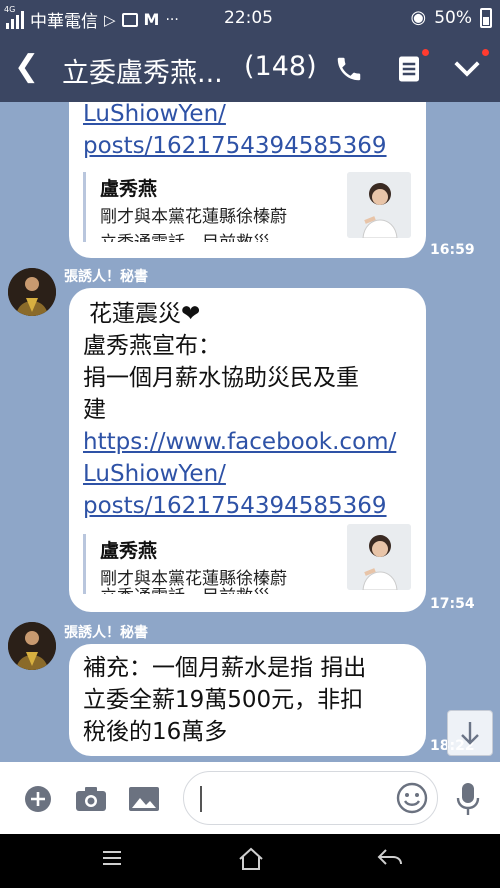 Image resolution: width=500 pixels, height=888 pixels. What do you see at coordinates (225, 668) in the screenshot?
I see `message-text: 補充：一個月薪水是指 捐出` at bounding box center [225, 668].